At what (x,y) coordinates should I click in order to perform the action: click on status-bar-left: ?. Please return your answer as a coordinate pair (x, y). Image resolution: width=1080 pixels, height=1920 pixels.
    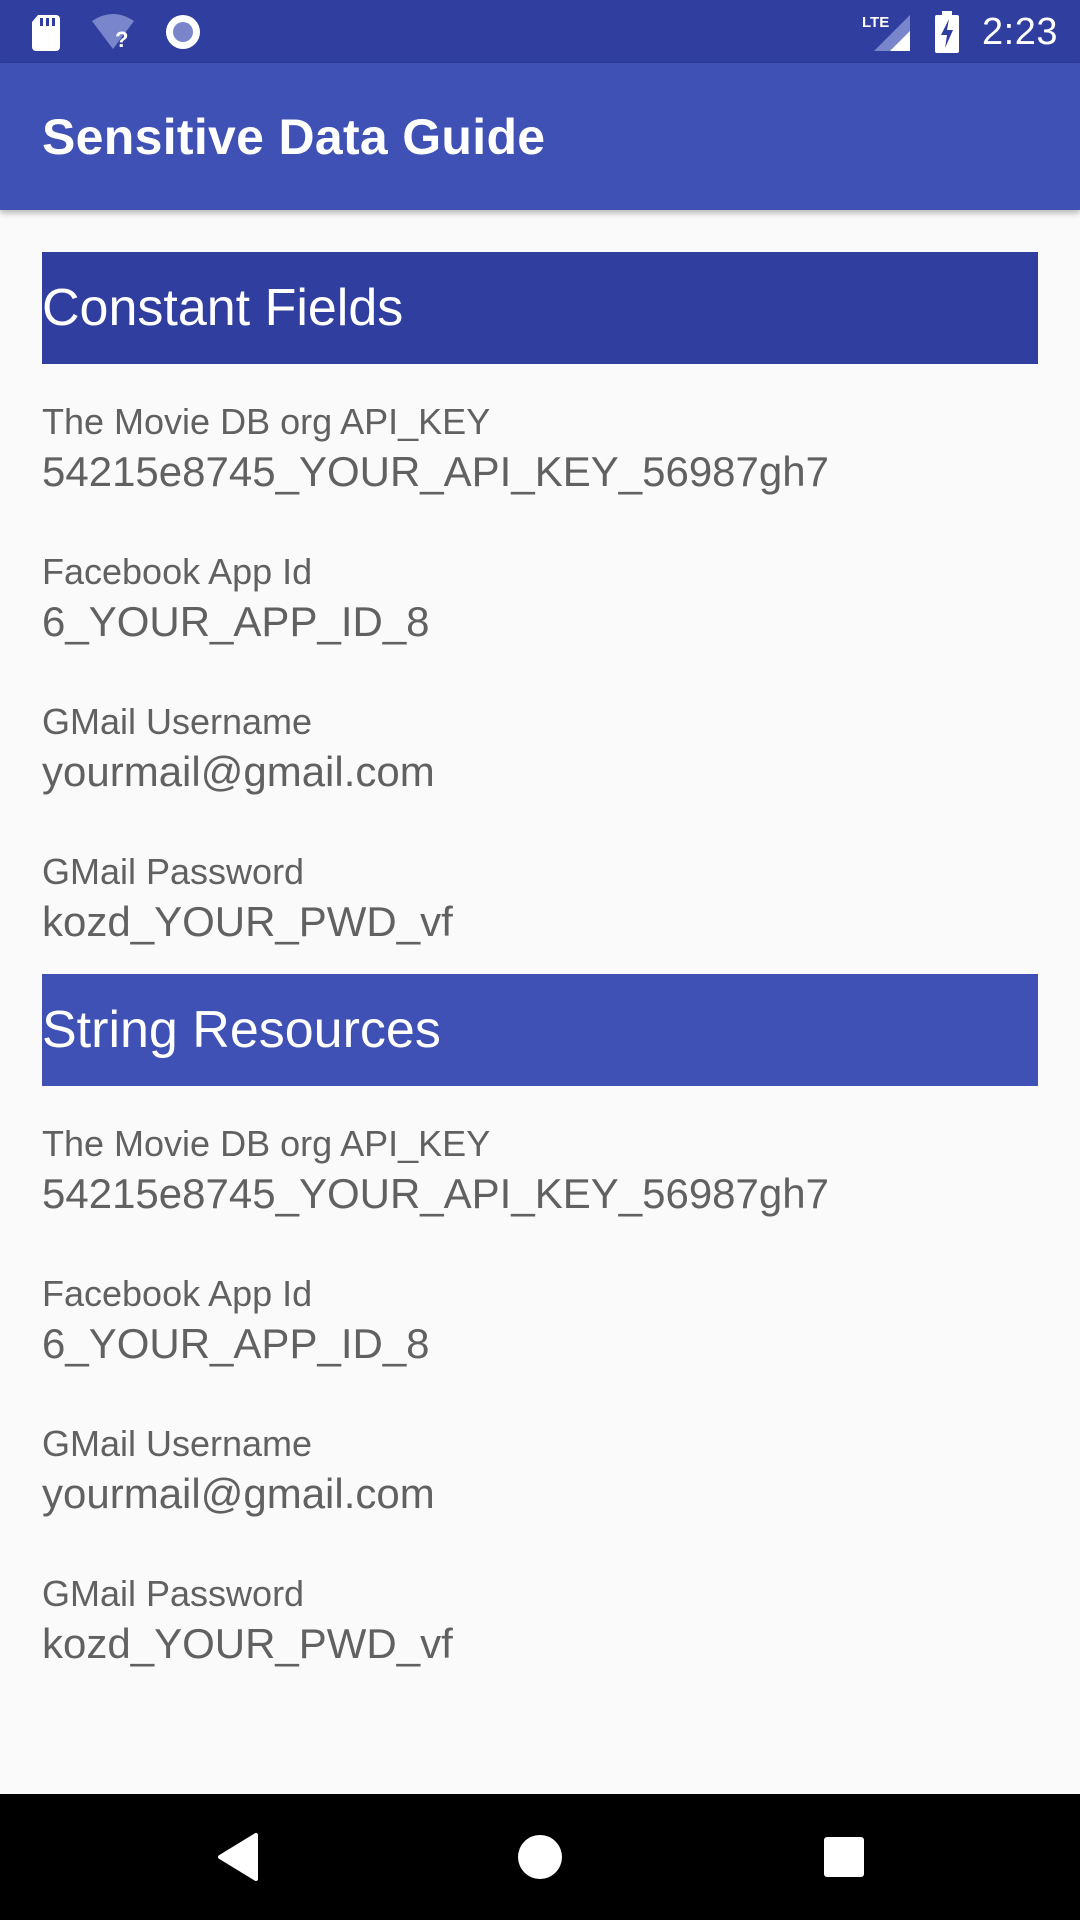
    Looking at the image, I should click on (116, 32).